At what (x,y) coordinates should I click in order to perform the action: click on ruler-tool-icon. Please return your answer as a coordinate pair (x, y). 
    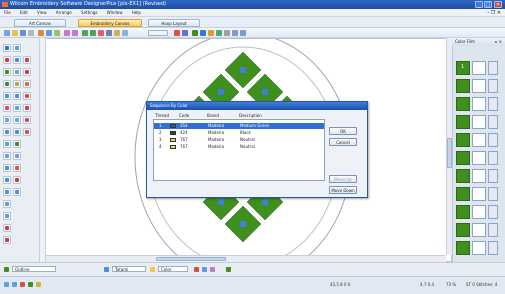
    Looking at the image, I should click on (7, 240).